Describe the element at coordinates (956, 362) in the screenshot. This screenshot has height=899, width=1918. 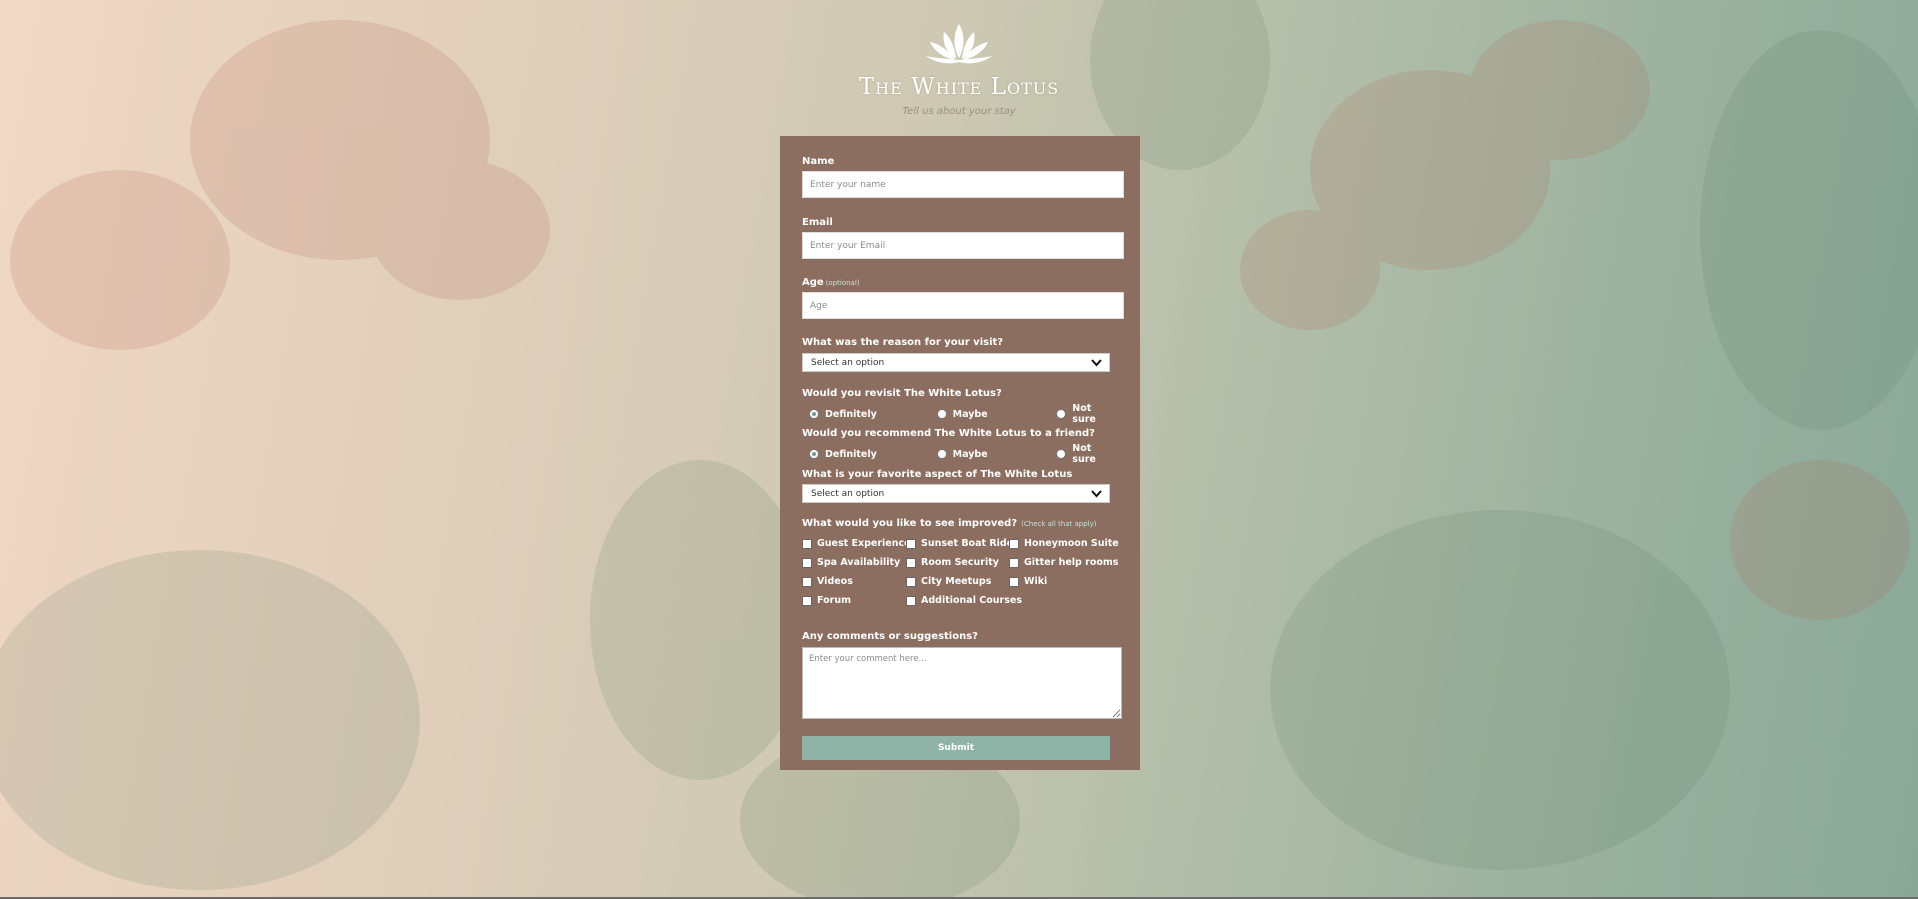
I see `reason-select: Select an option` at that location.